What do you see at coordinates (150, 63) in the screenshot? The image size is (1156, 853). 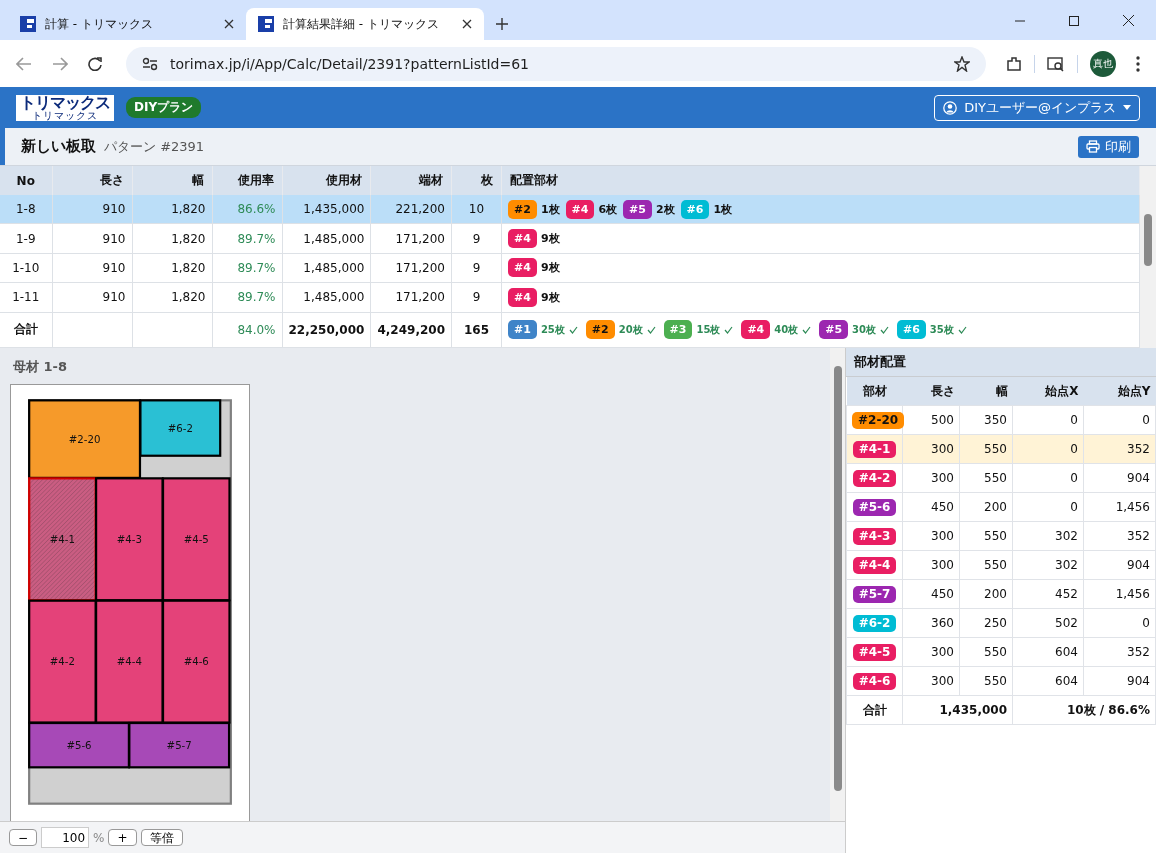 I see `site-settings-icon` at bounding box center [150, 63].